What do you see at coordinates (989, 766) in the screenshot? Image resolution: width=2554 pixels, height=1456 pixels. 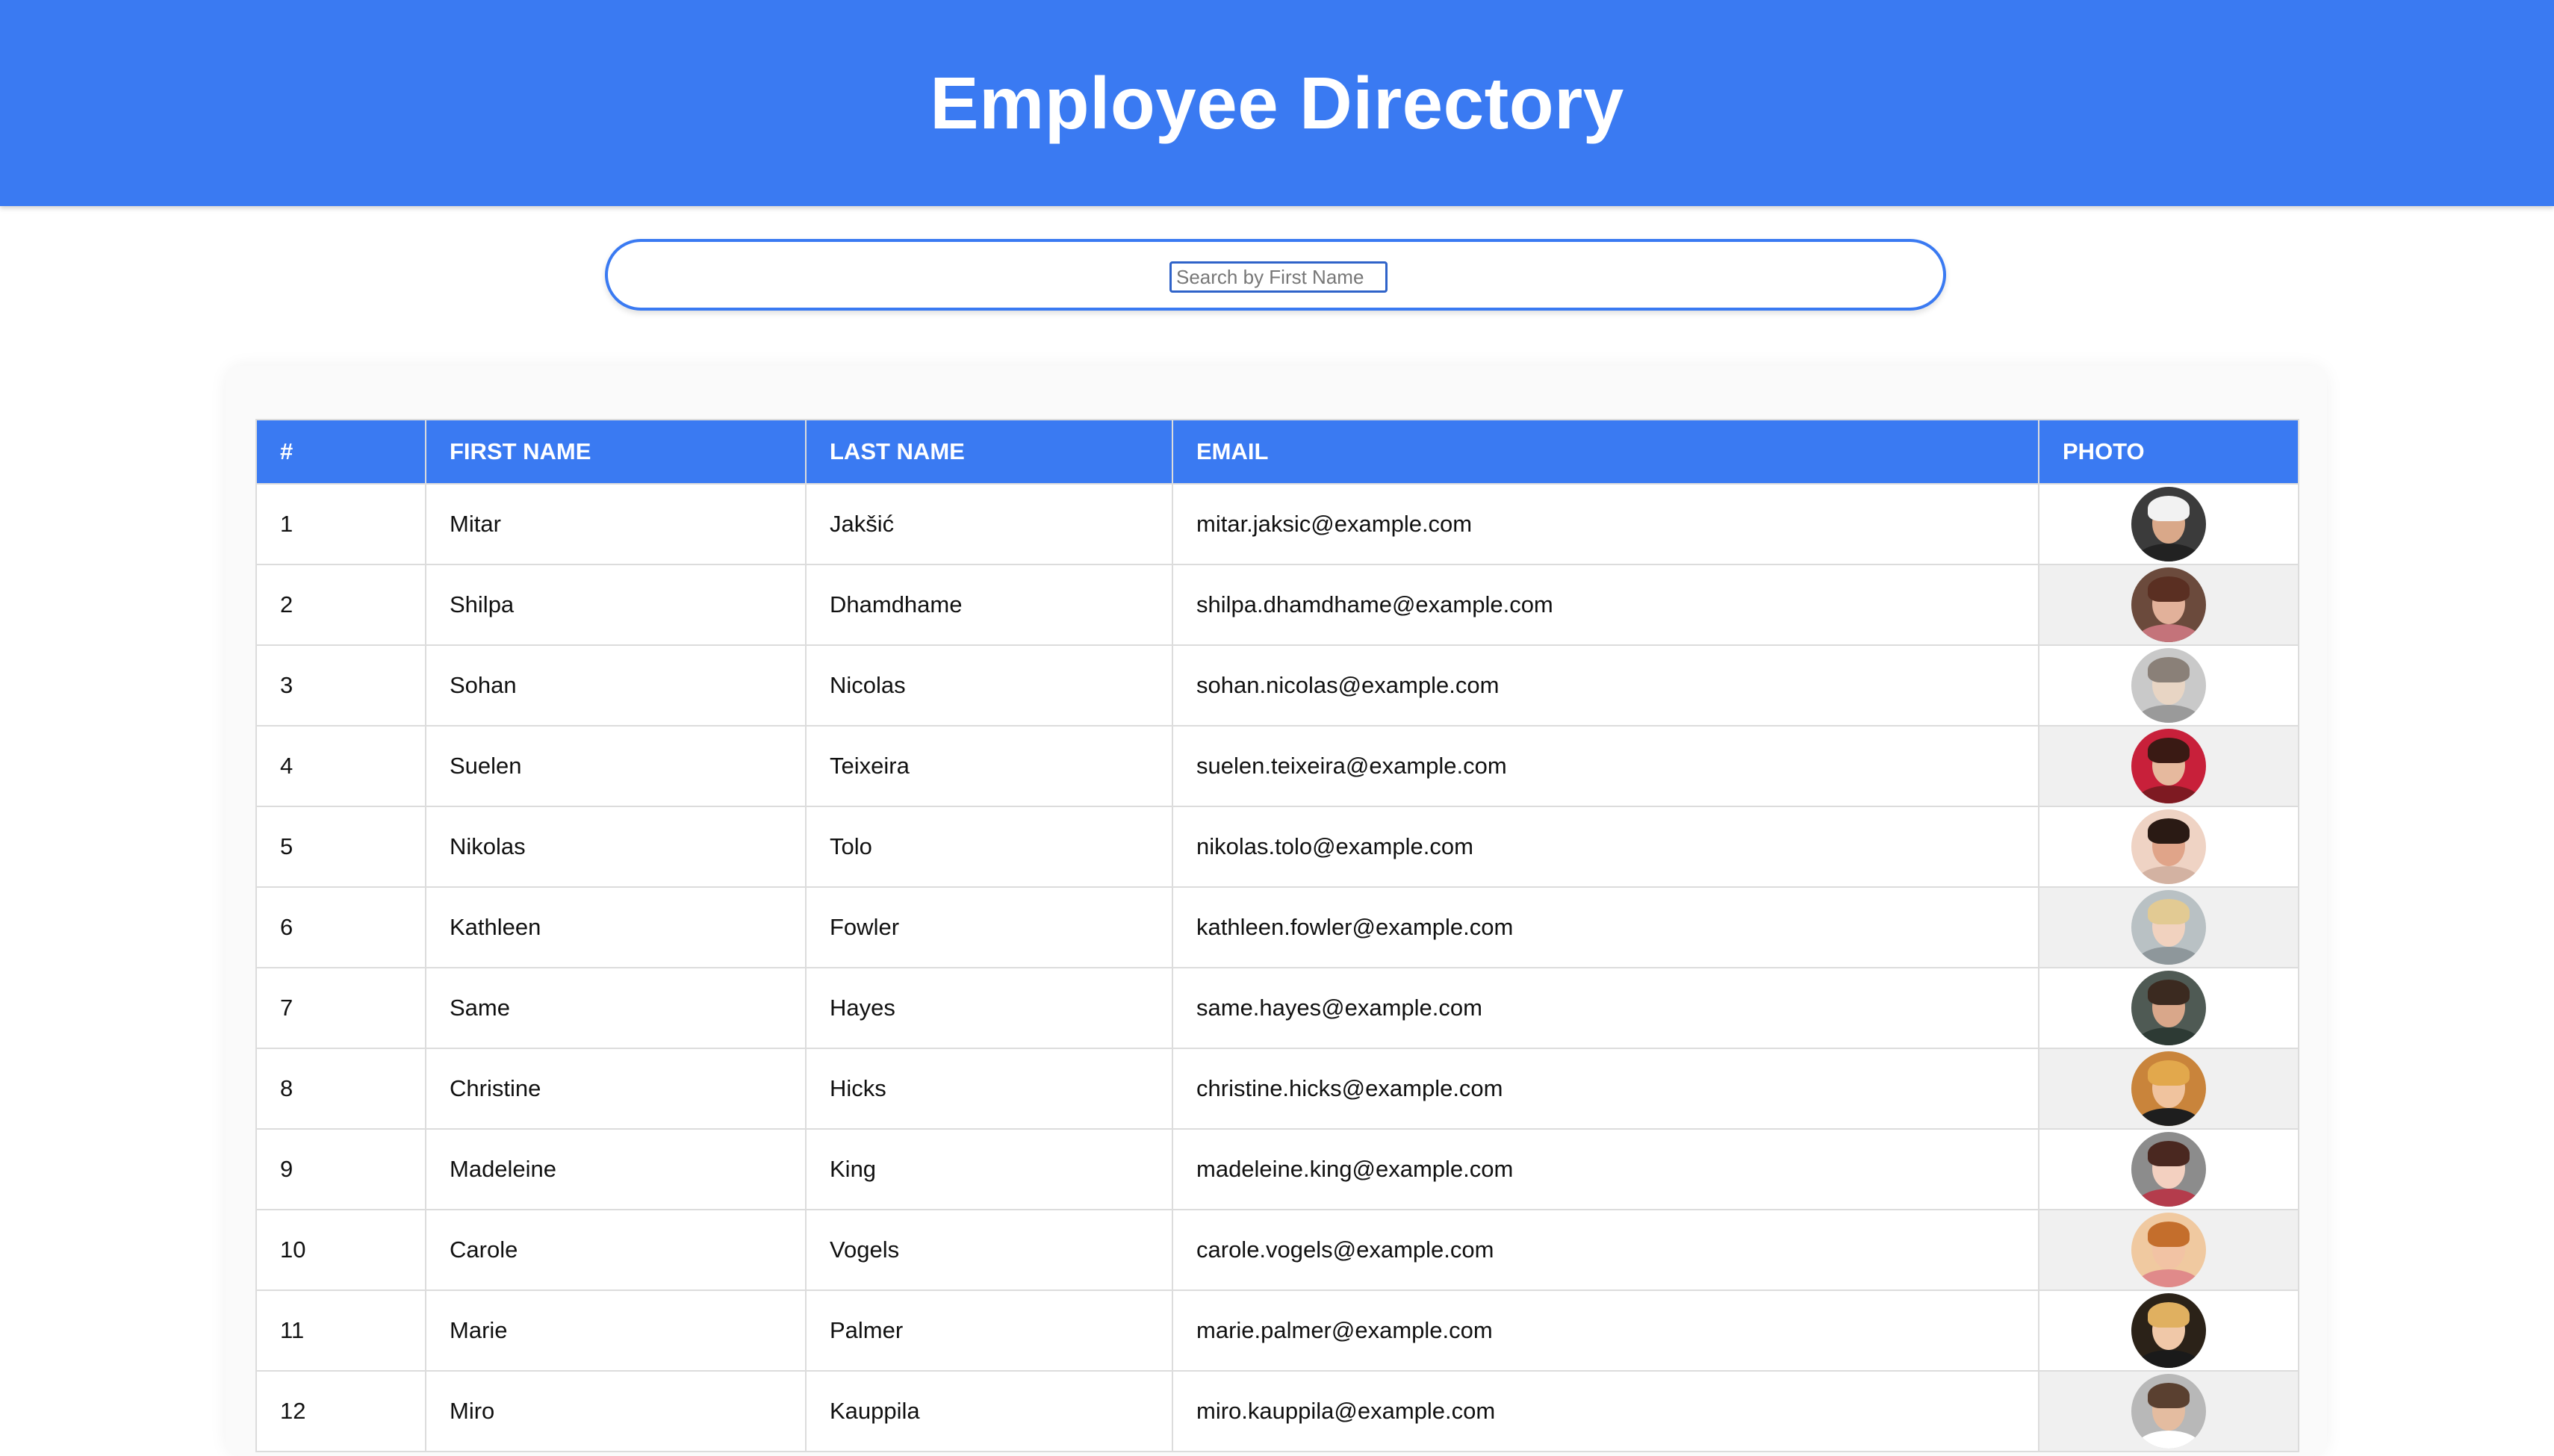 I see `cell-last-name: Teixeira` at bounding box center [989, 766].